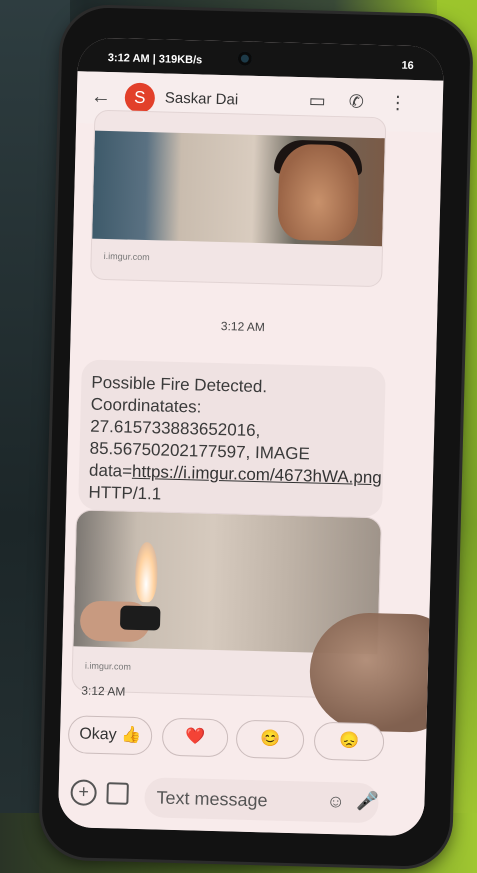 The height and width of the screenshot is (873, 477). I want to click on message-input: Text message ☺ 🎤, so click(261, 800).